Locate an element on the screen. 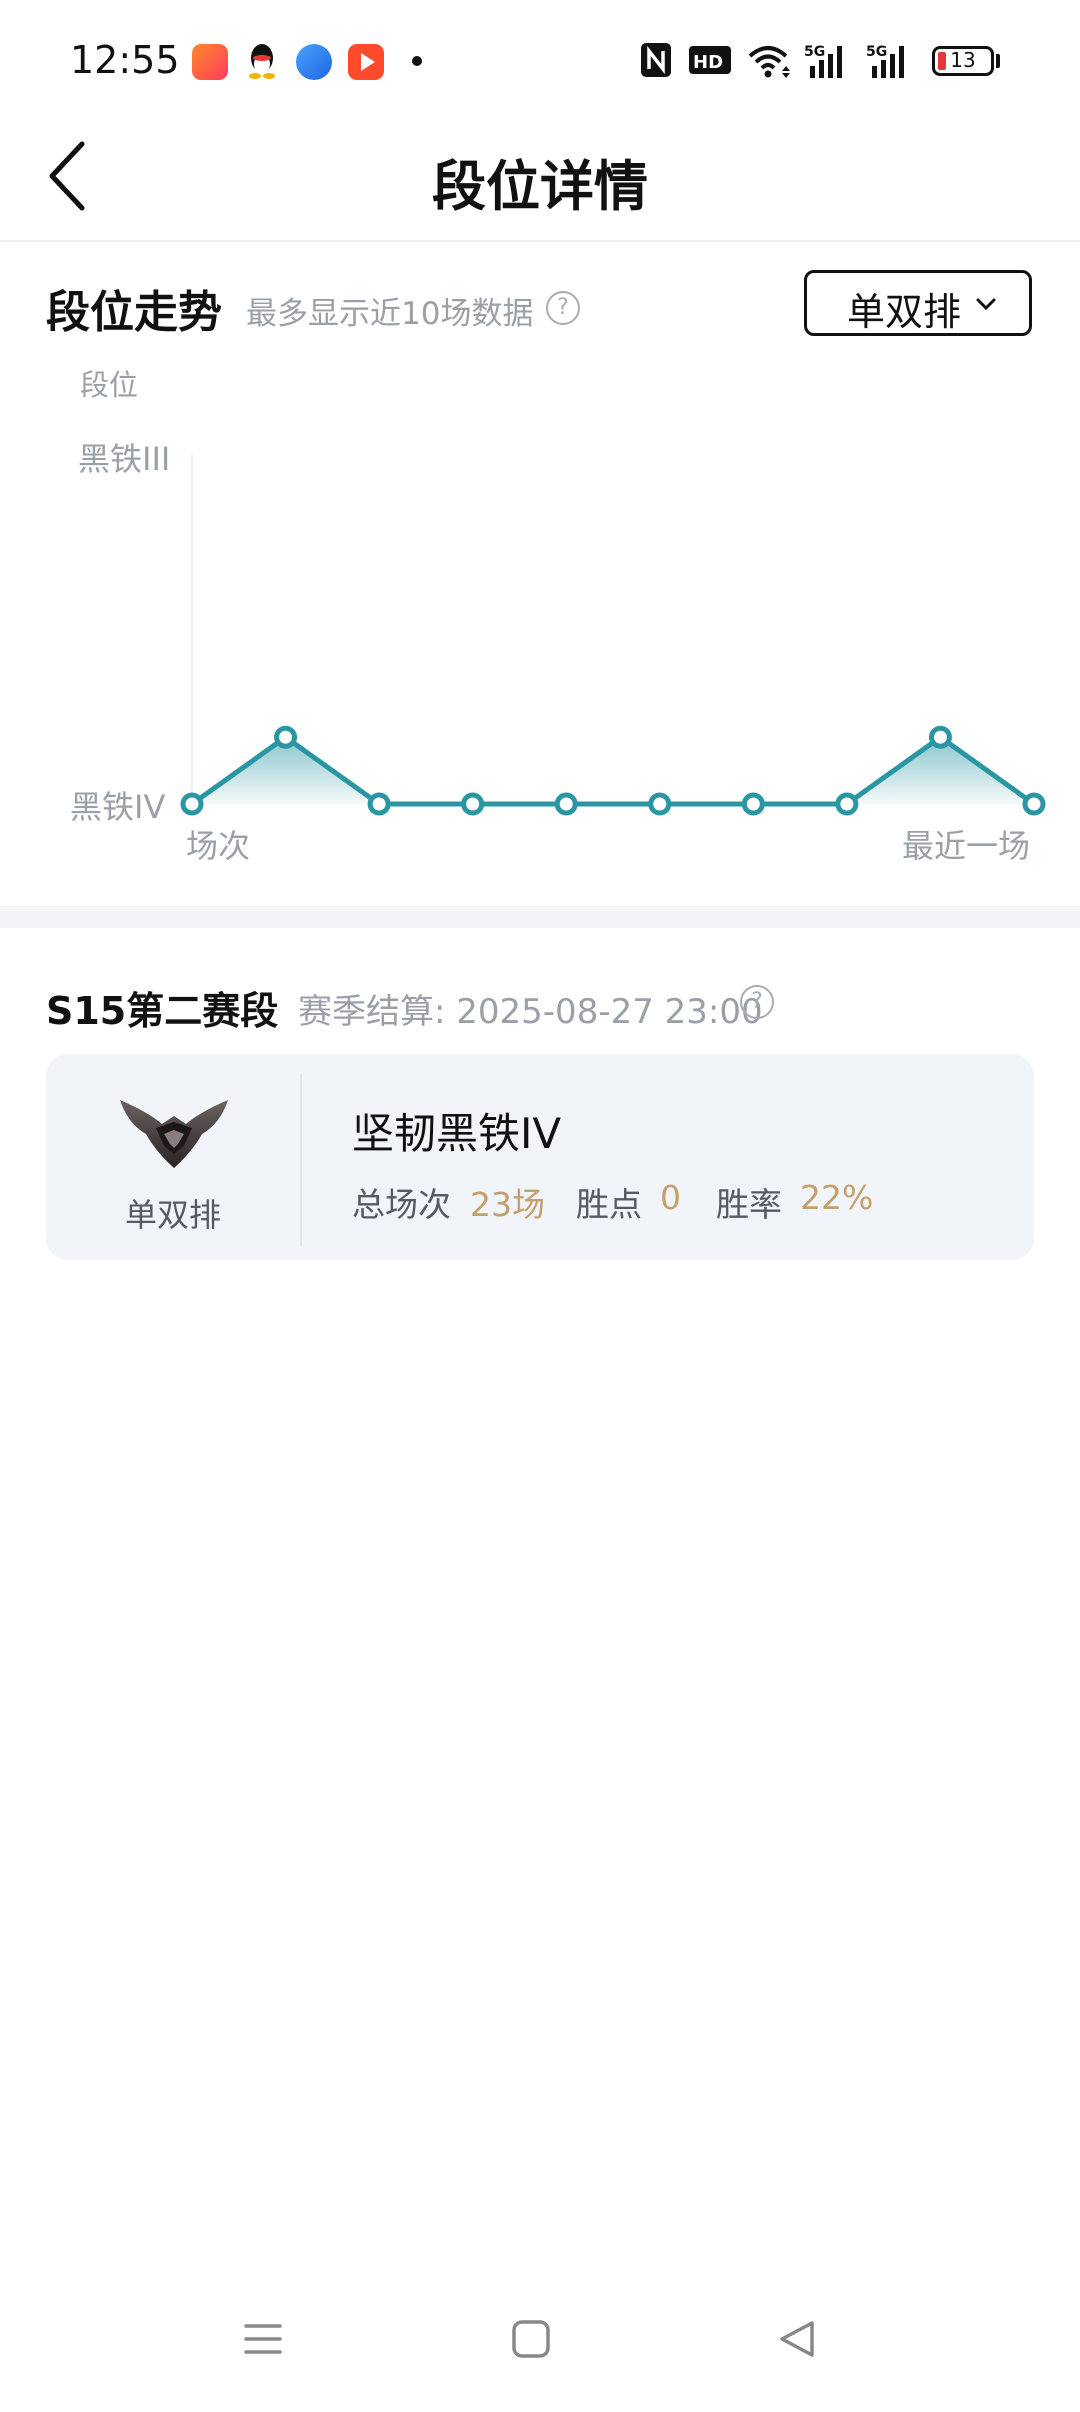 The width and height of the screenshot is (1080, 2412). hd-icon: HD is located at coordinates (710, 61).